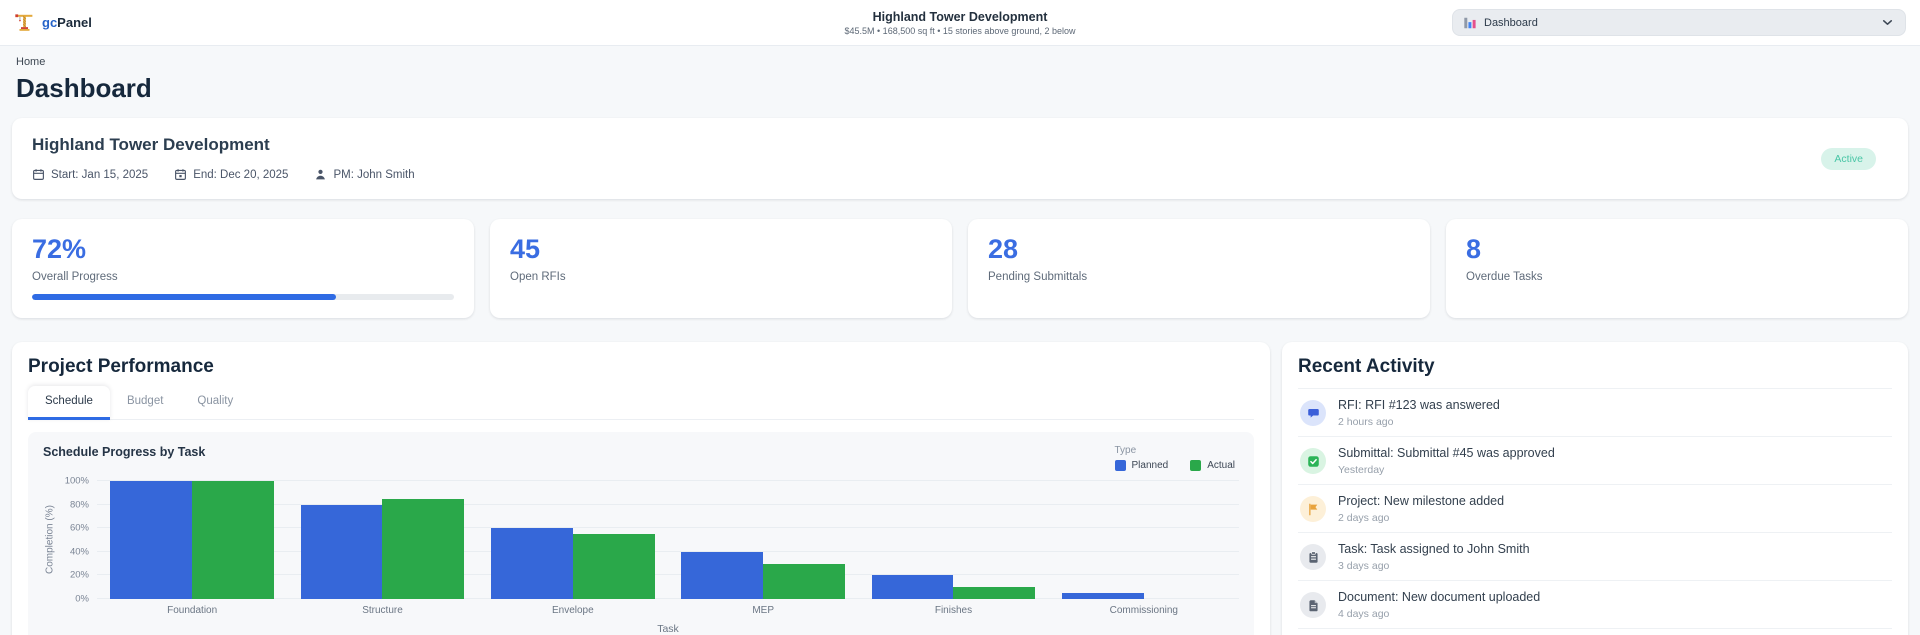  What do you see at coordinates (38, 174) in the screenshot?
I see `calendar-icon` at bounding box center [38, 174].